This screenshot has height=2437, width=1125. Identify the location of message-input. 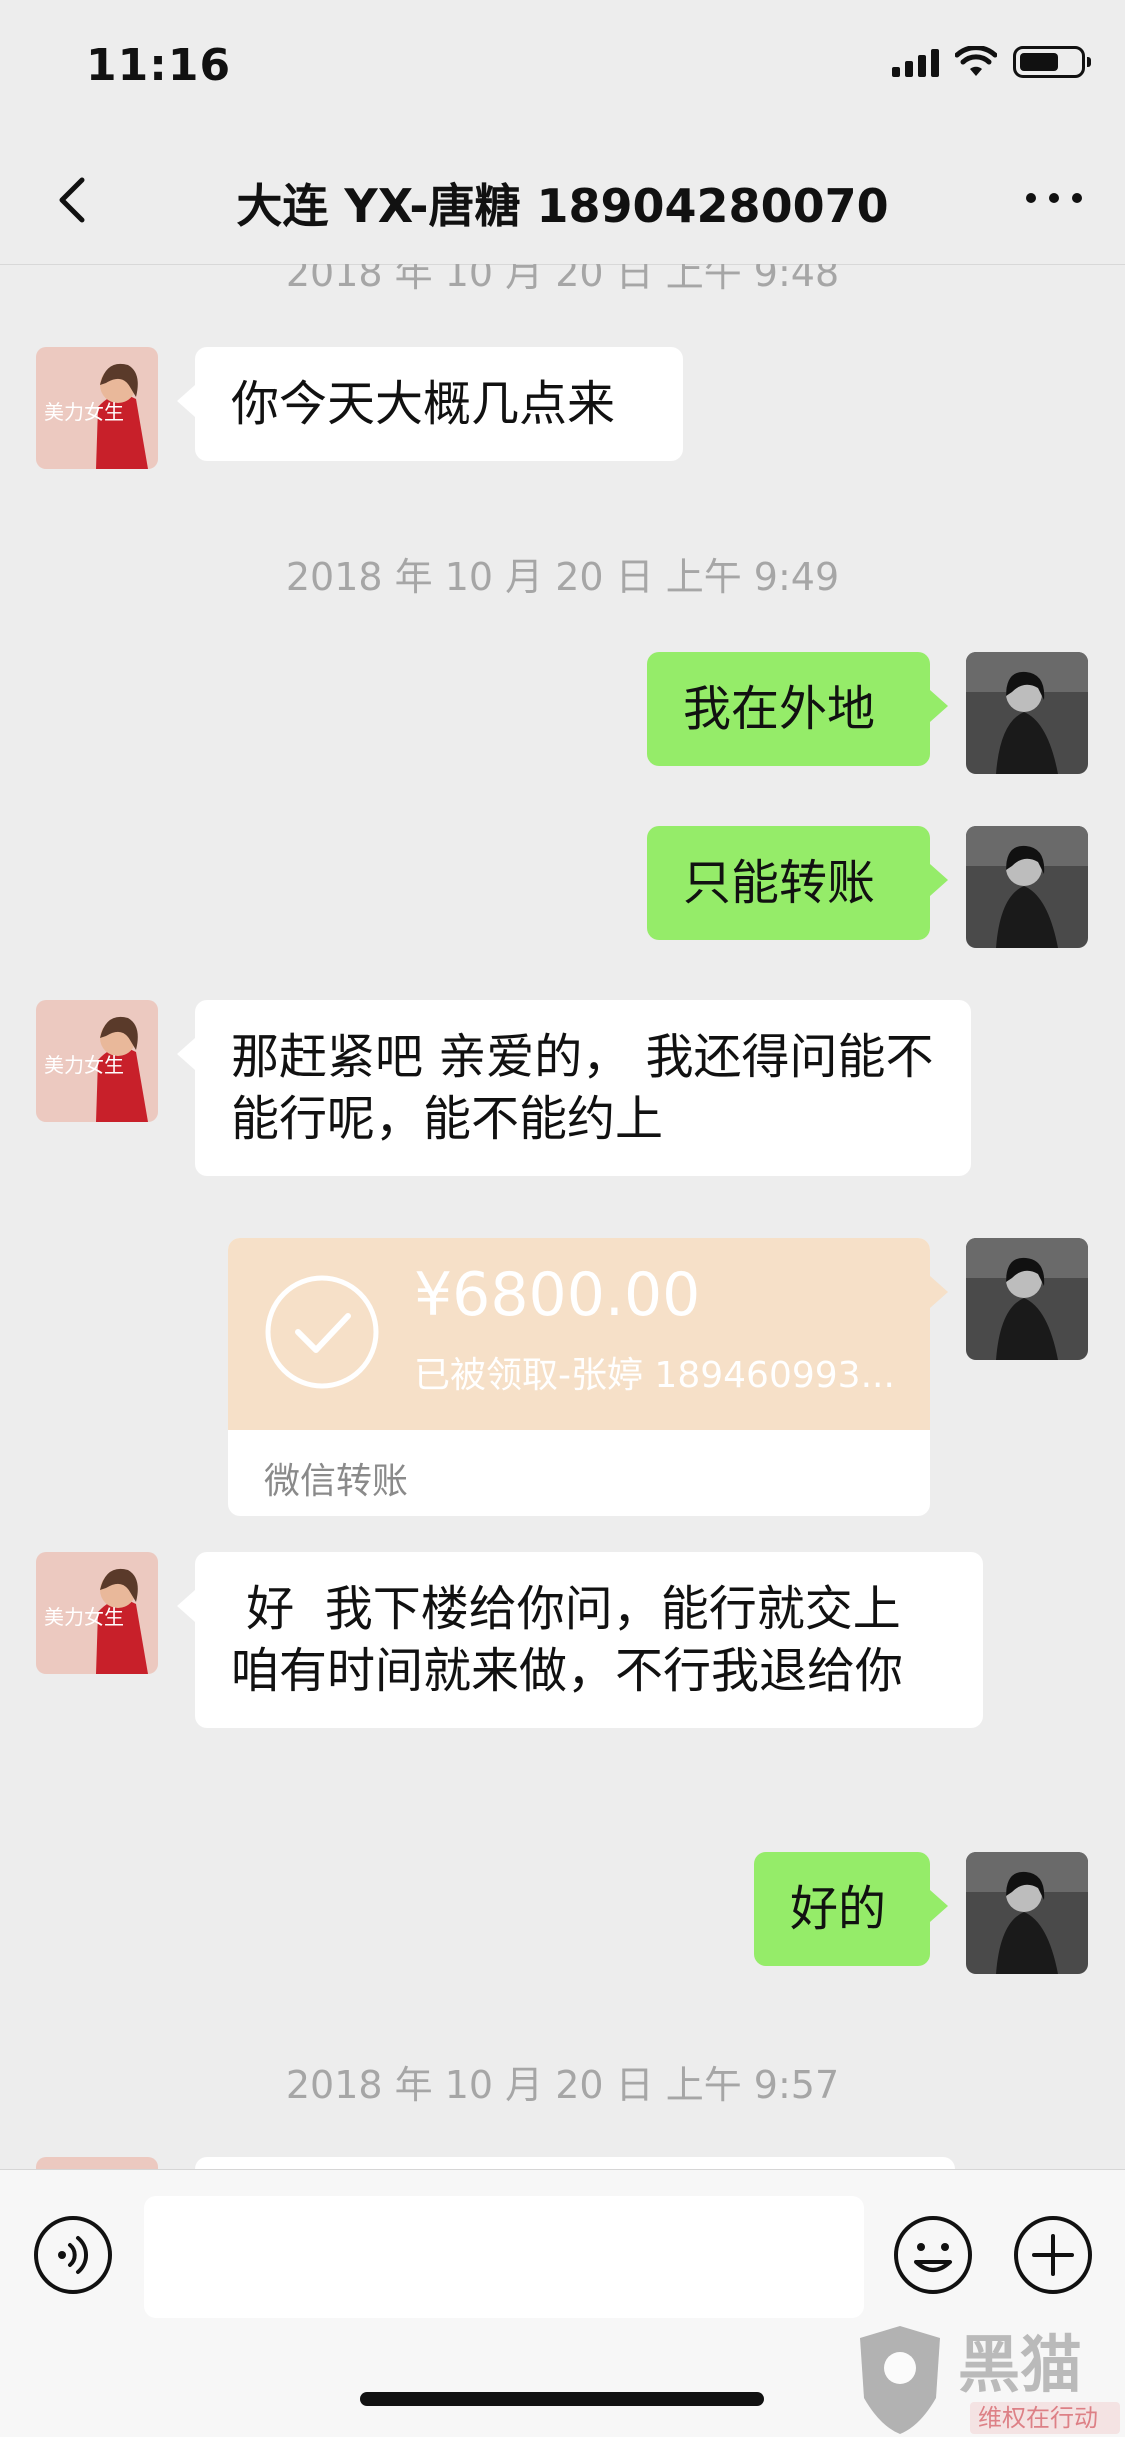
(504, 2257).